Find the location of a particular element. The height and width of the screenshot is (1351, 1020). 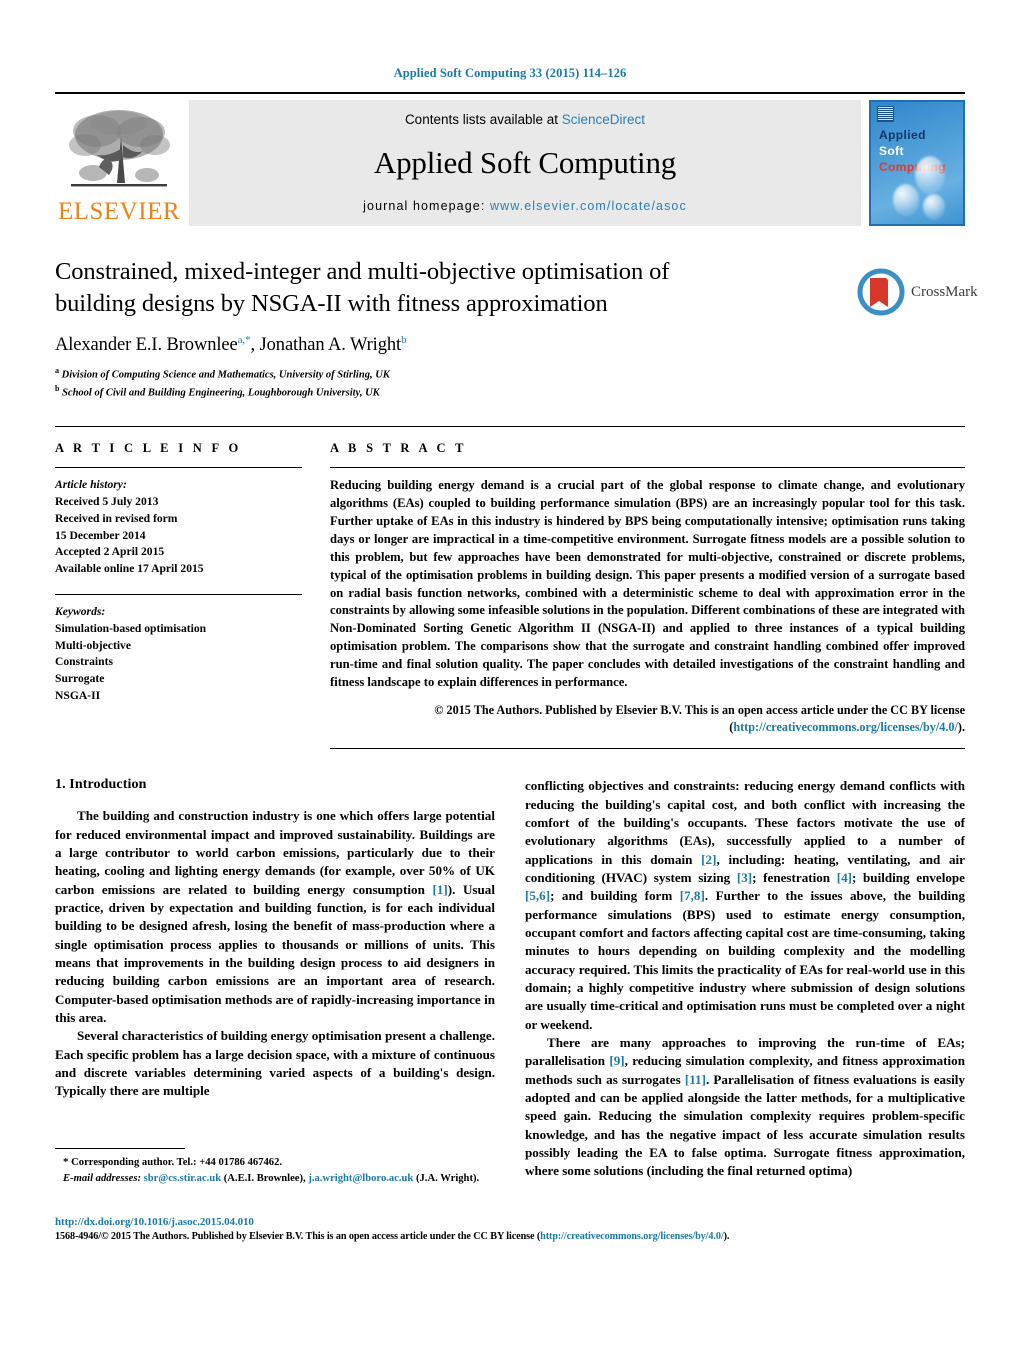

article-info-rule is located at coordinates (178, 468).